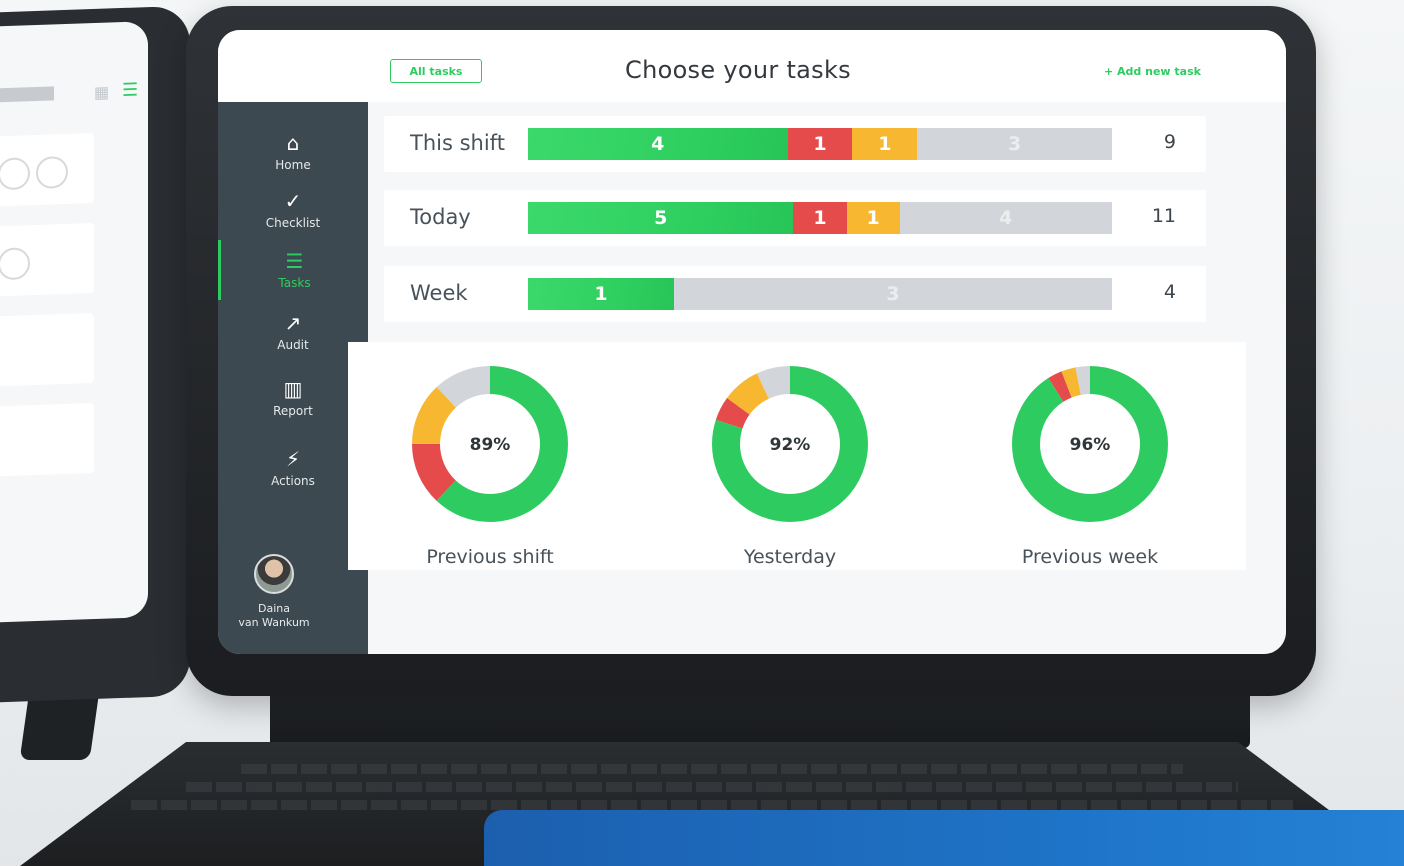 The image size is (1404, 866). Describe the element at coordinates (294, 261) in the screenshot. I see `tasks-icon: ☰` at that location.